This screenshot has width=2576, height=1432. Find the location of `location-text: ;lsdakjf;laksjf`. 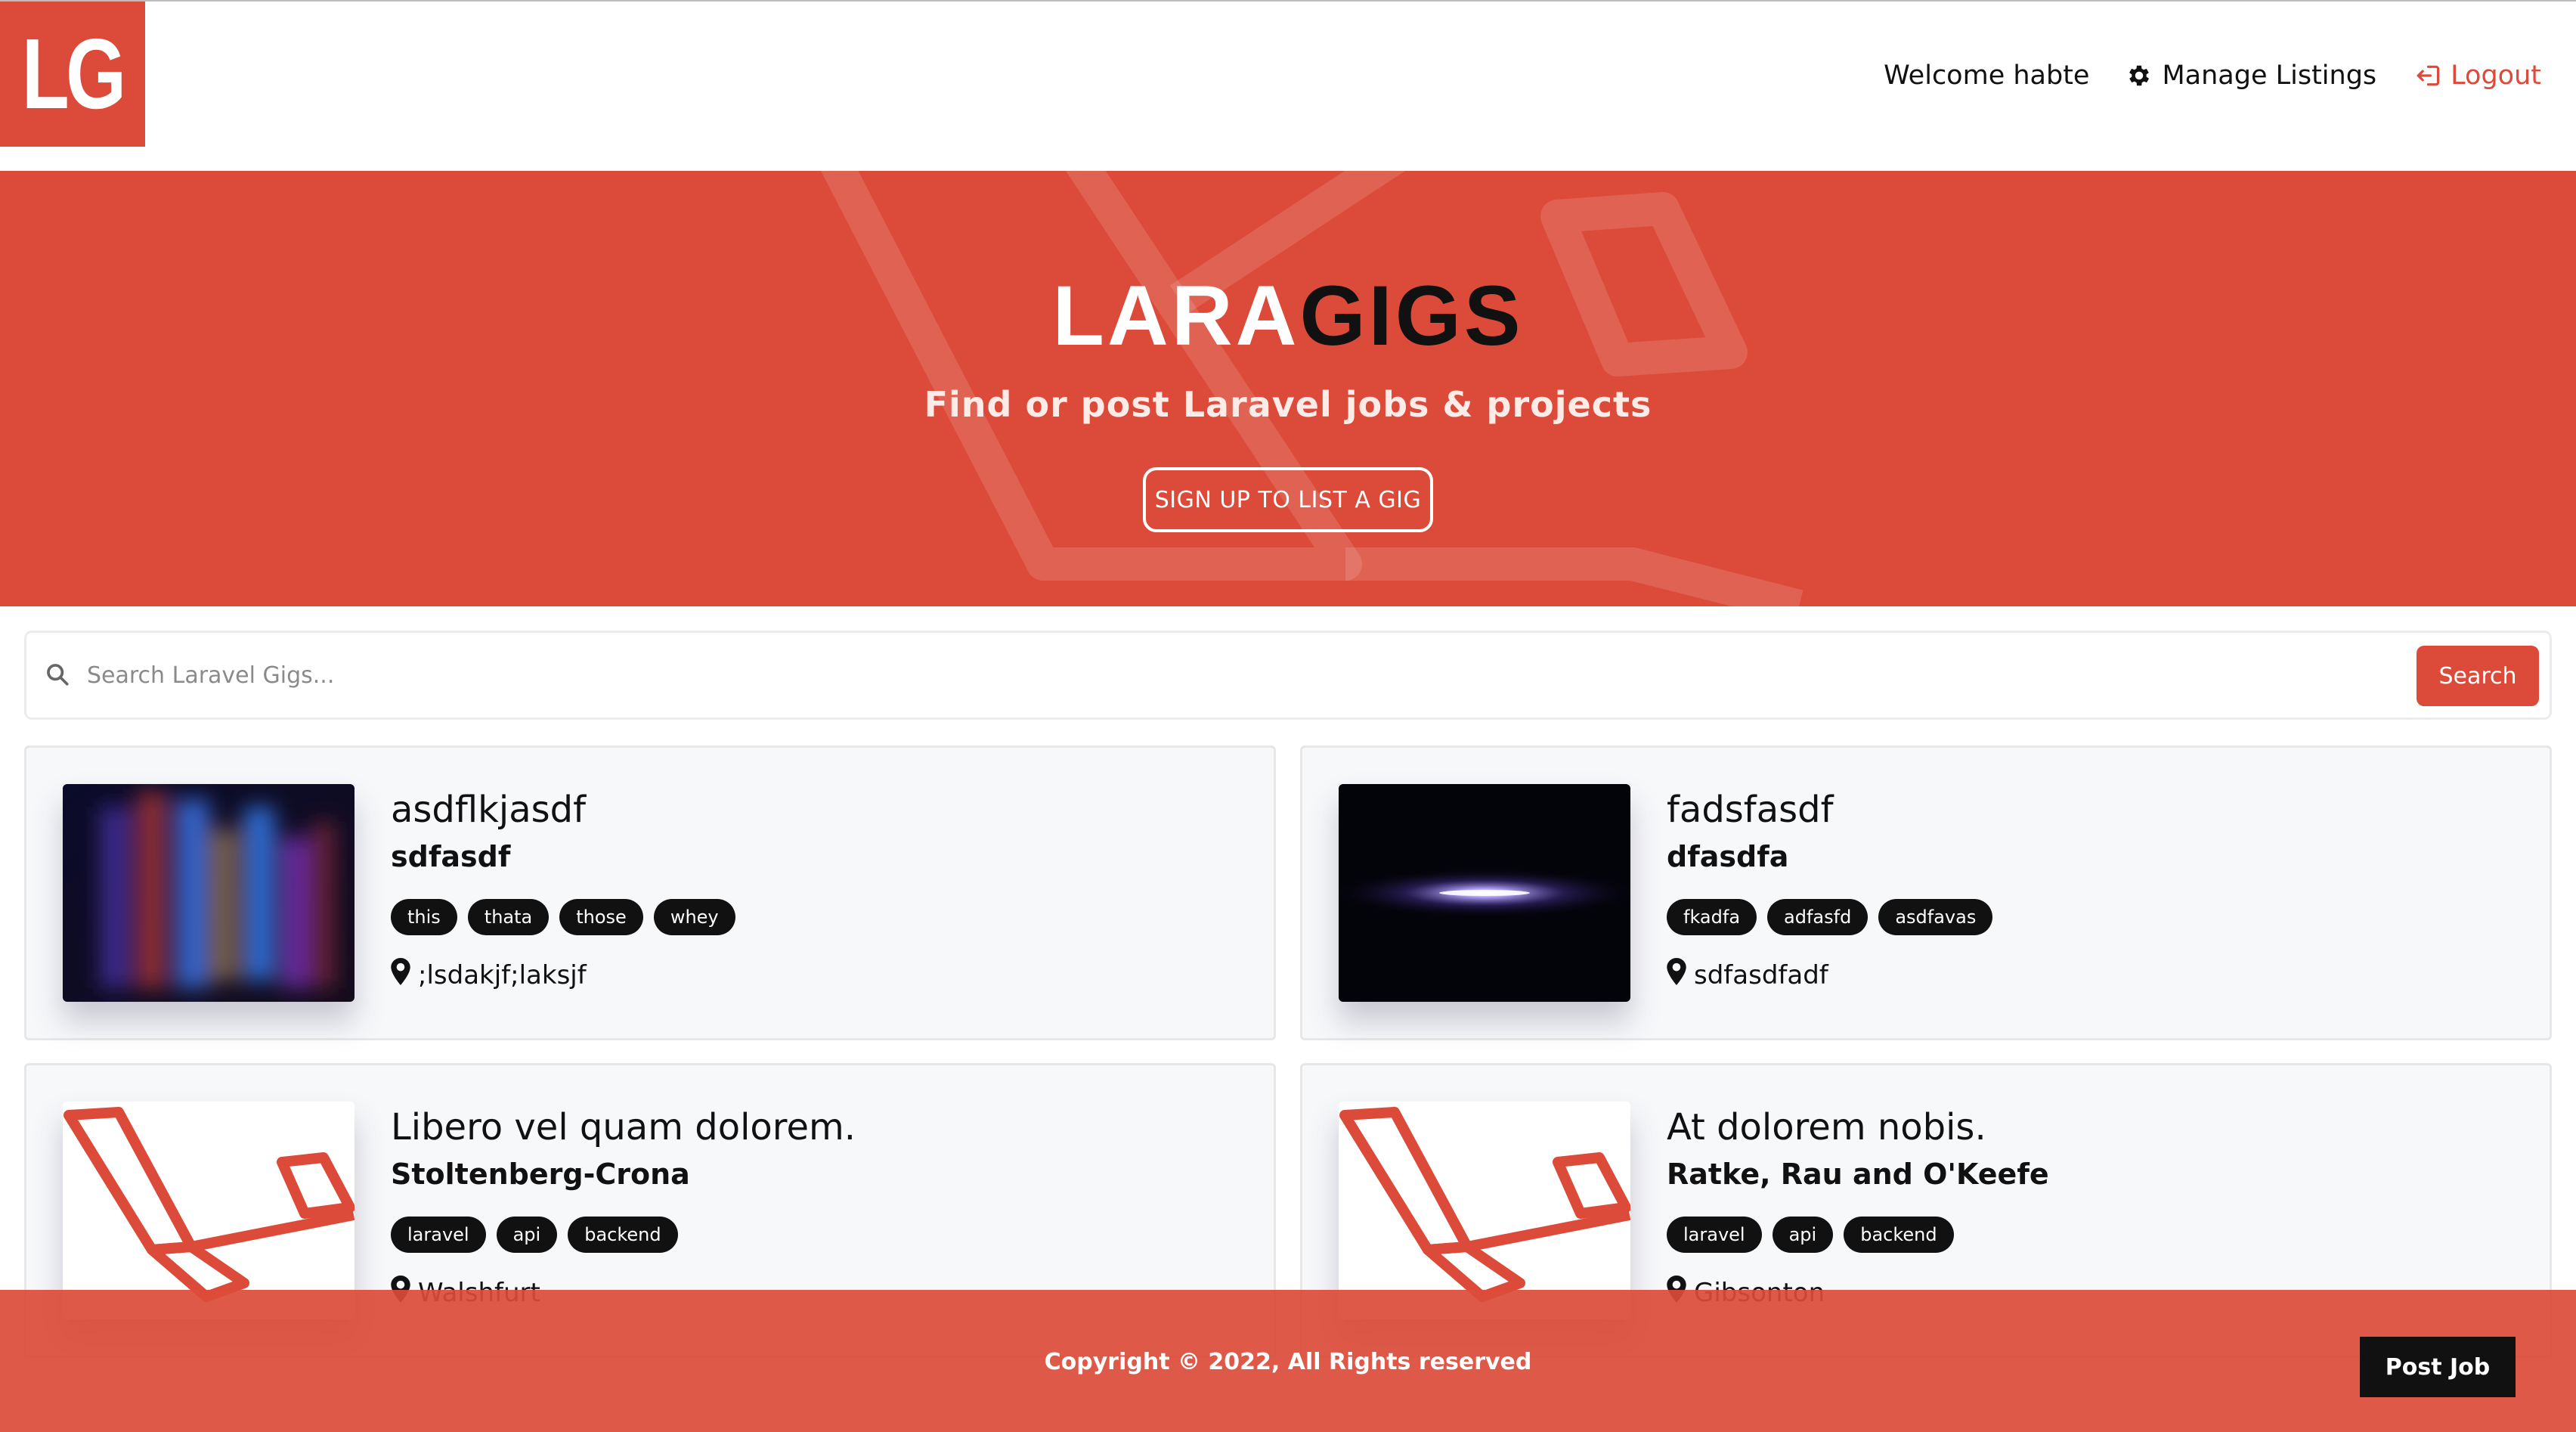

location-text: ;lsdakjf;laksjf is located at coordinates (502, 974).